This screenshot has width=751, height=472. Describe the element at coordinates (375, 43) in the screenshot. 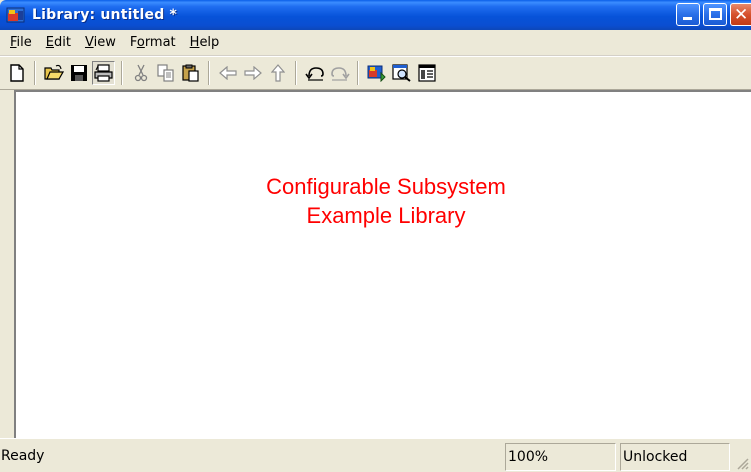

I see `menu-bar: File Edit View Format Help` at that location.